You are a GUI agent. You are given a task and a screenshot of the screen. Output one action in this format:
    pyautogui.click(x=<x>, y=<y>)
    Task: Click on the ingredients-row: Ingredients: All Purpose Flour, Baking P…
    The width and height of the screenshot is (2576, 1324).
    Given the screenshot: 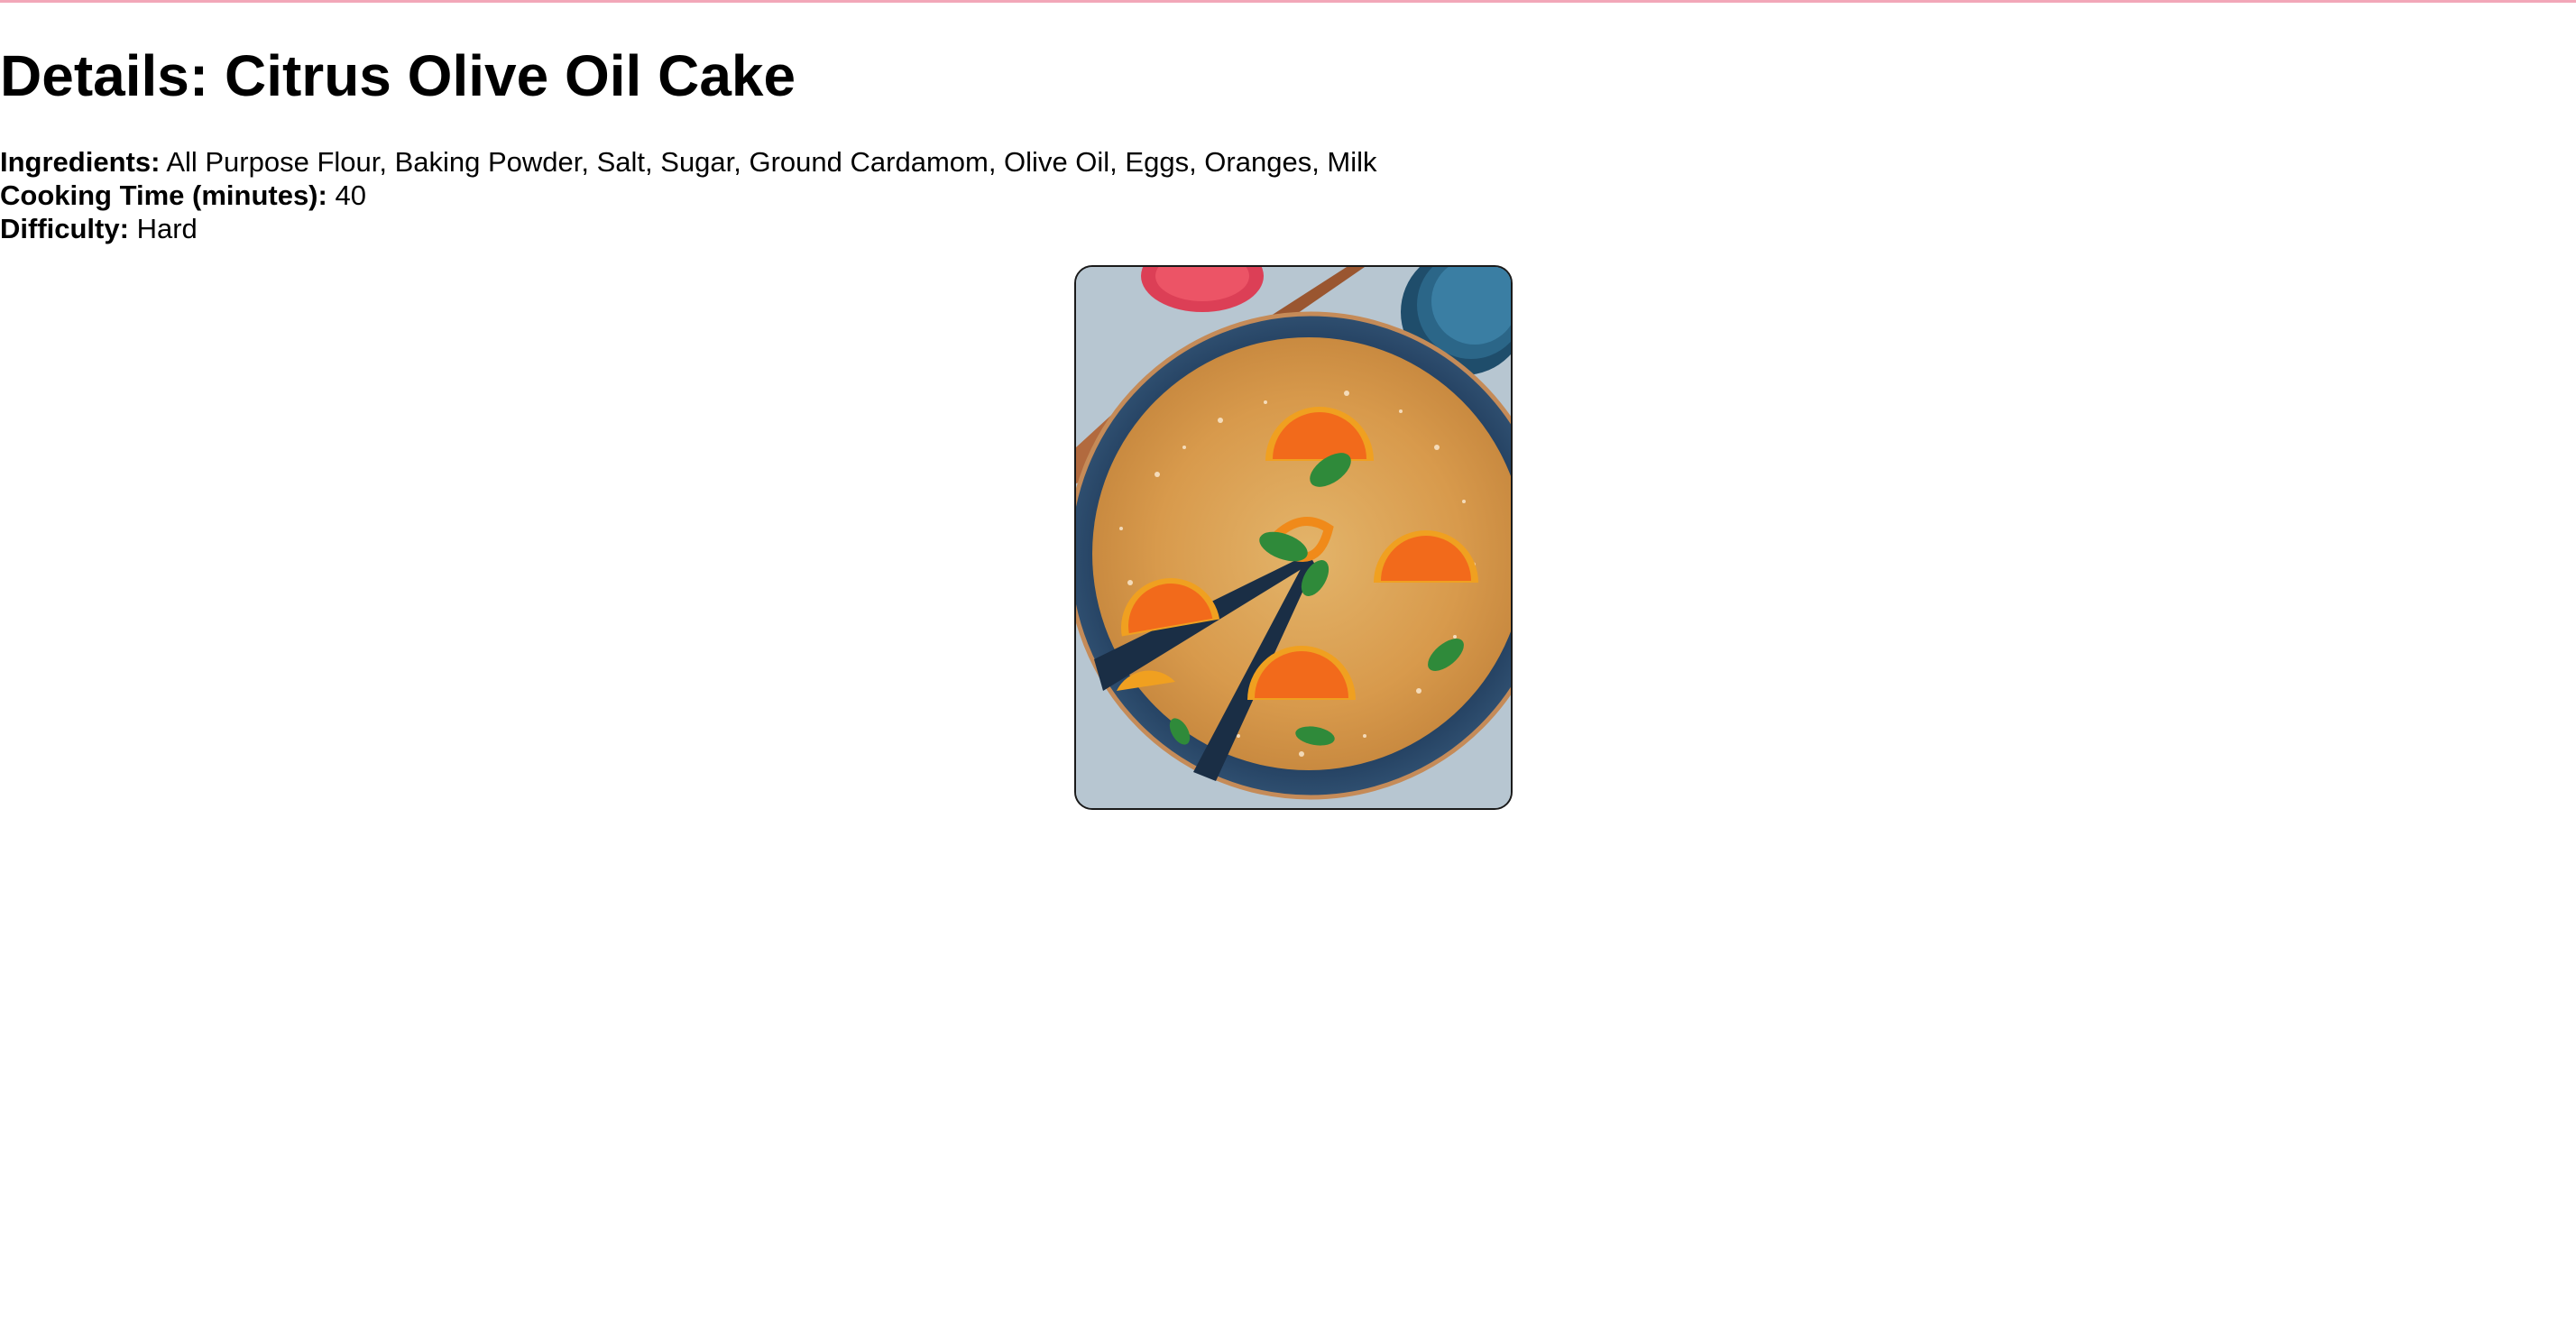 What is the action you would take?
    pyautogui.click(x=688, y=162)
    